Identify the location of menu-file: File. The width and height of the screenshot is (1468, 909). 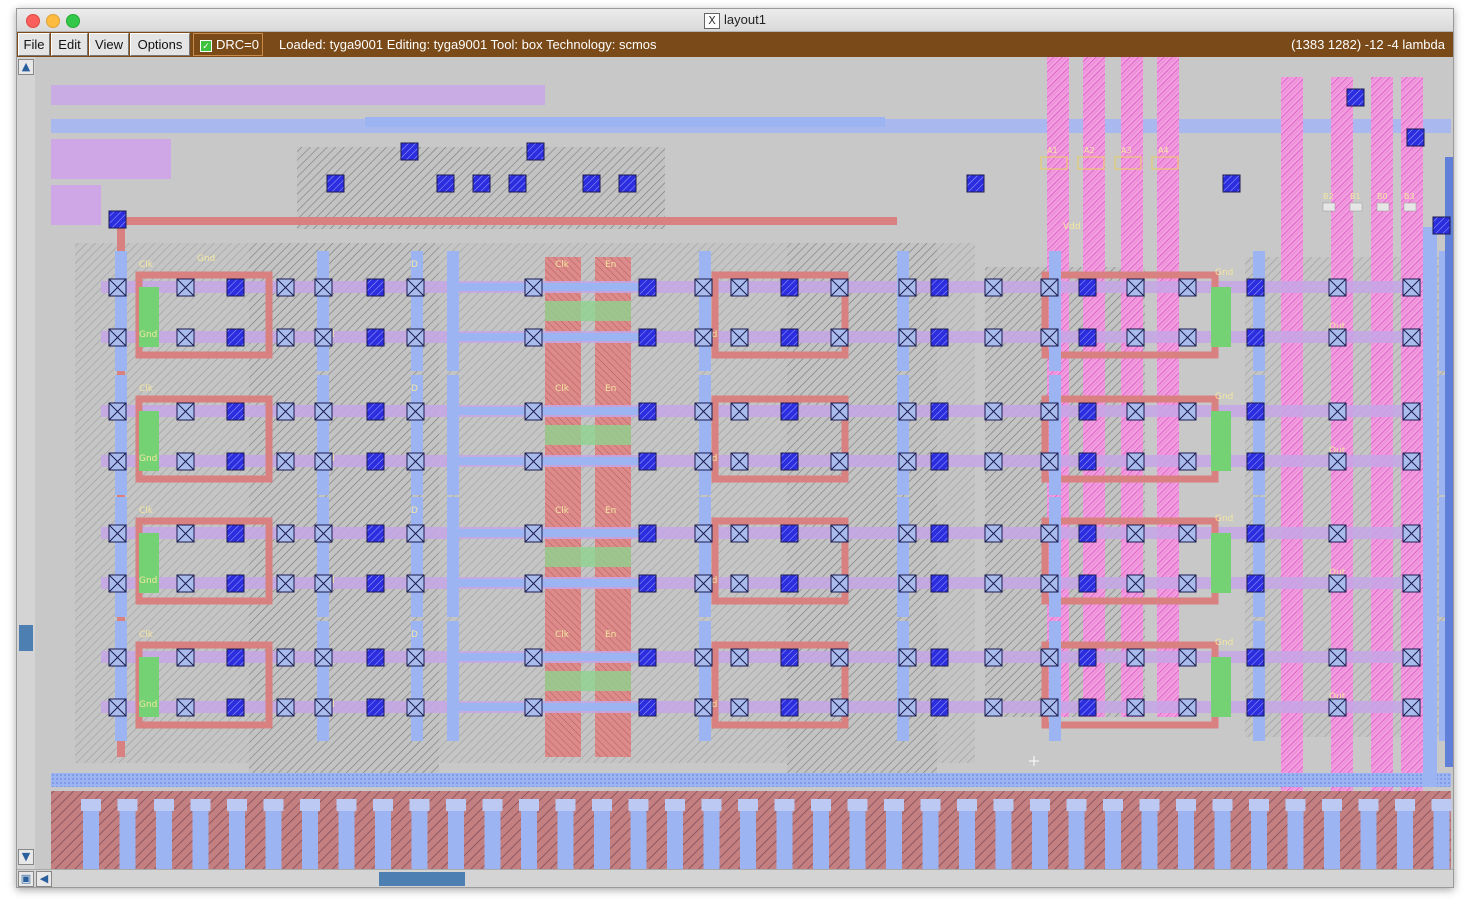
(34, 44).